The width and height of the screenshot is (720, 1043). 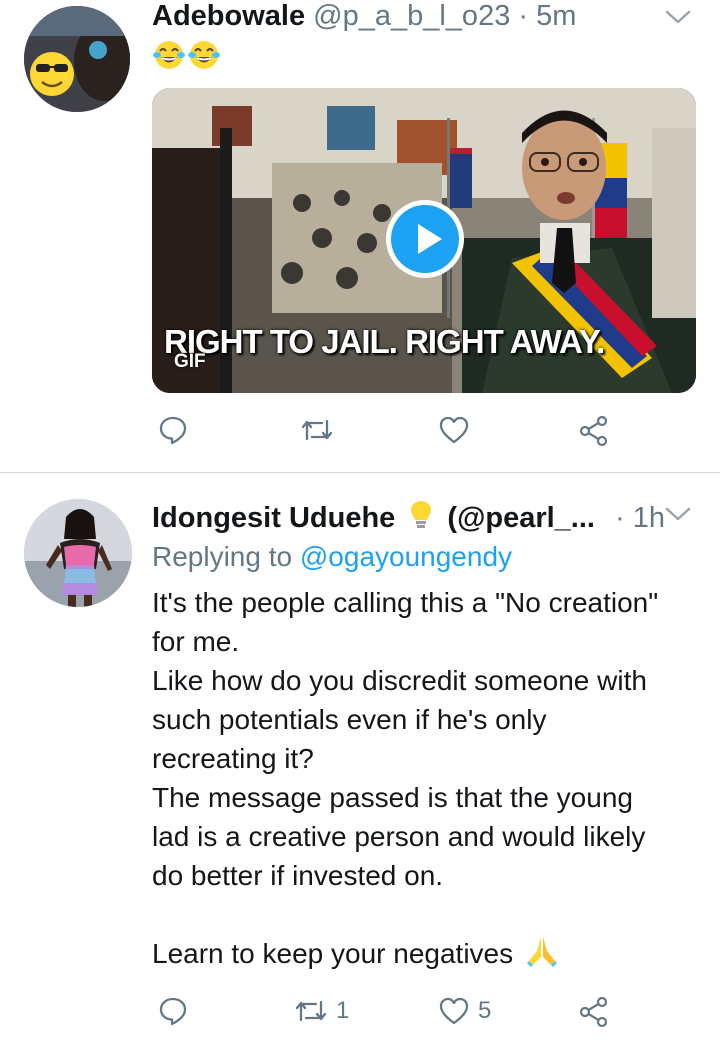 I want to click on tweet-text-line: recreating it?, so click(x=233, y=758).